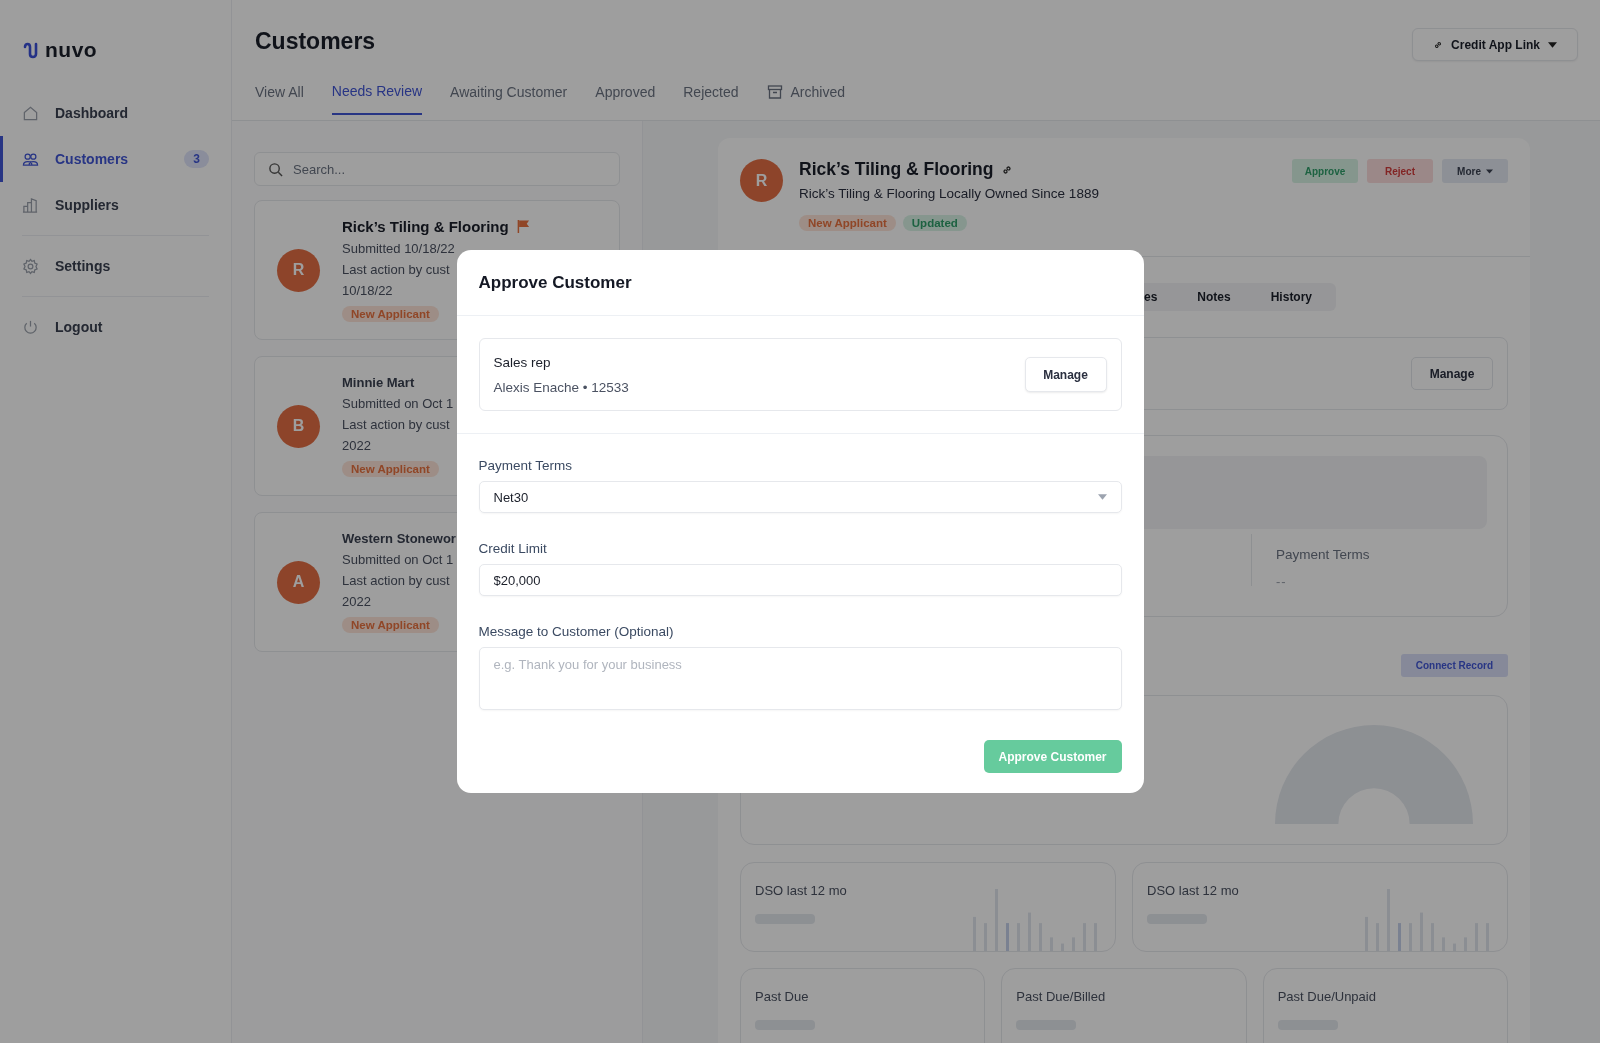  Describe the element at coordinates (522, 362) in the screenshot. I see `sales-rep-label: Sales rep` at that location.